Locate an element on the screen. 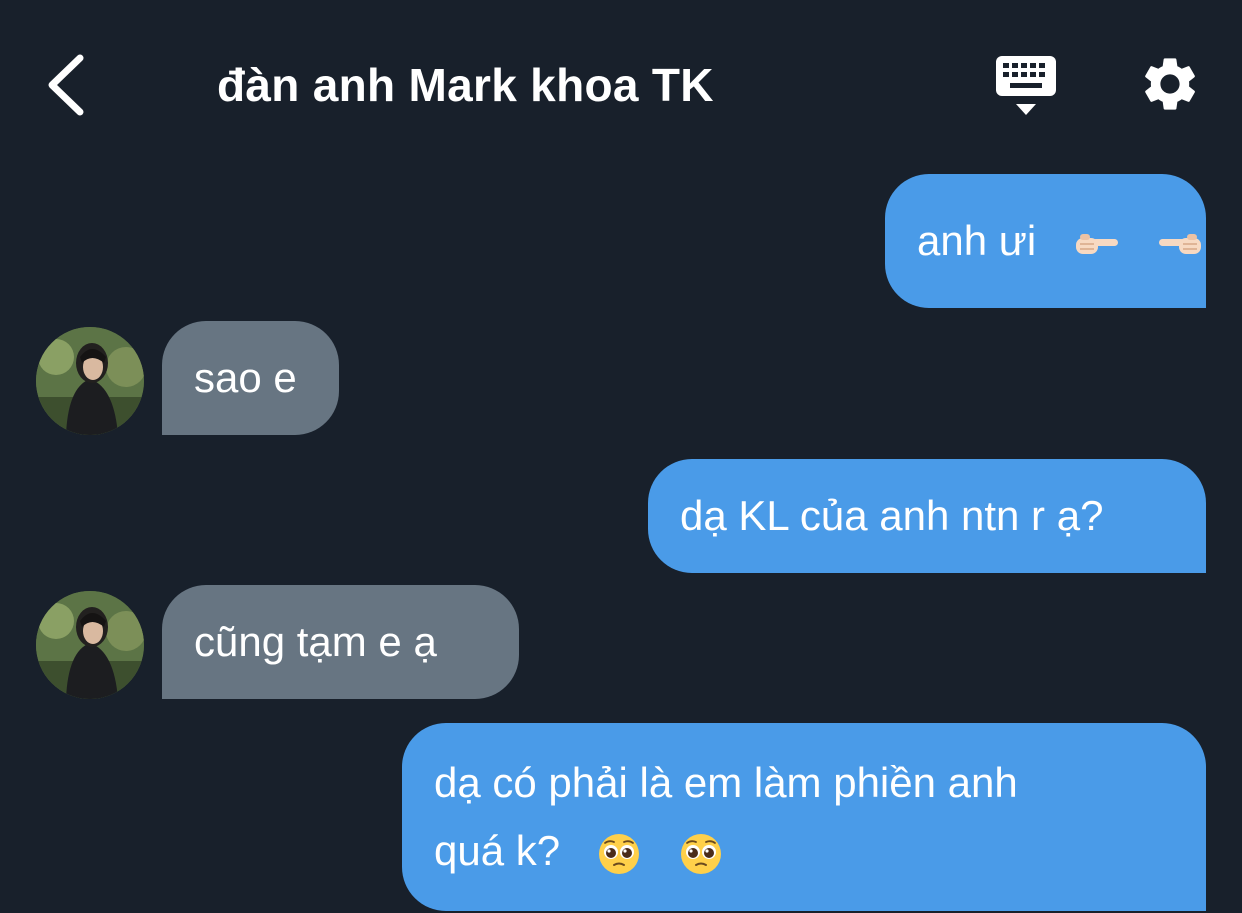 The width and height of the screenshot is (1242, 913). message-text-line: dạ có phải là em làm phiền anh is located at coordinates (726, 782).